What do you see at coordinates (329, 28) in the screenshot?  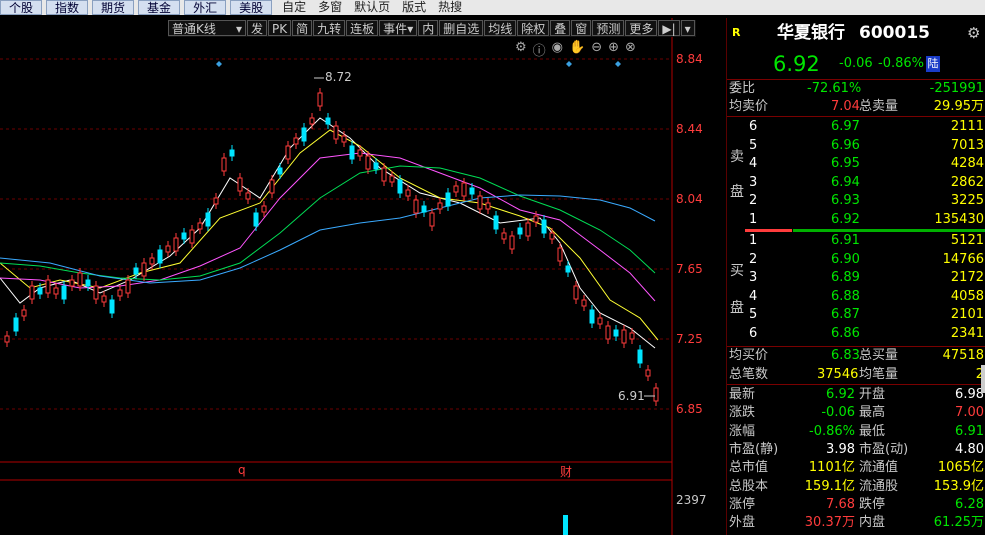 I see `toolbar-btn-jiuzhuan: 九转` at bounding box center [329, 28].